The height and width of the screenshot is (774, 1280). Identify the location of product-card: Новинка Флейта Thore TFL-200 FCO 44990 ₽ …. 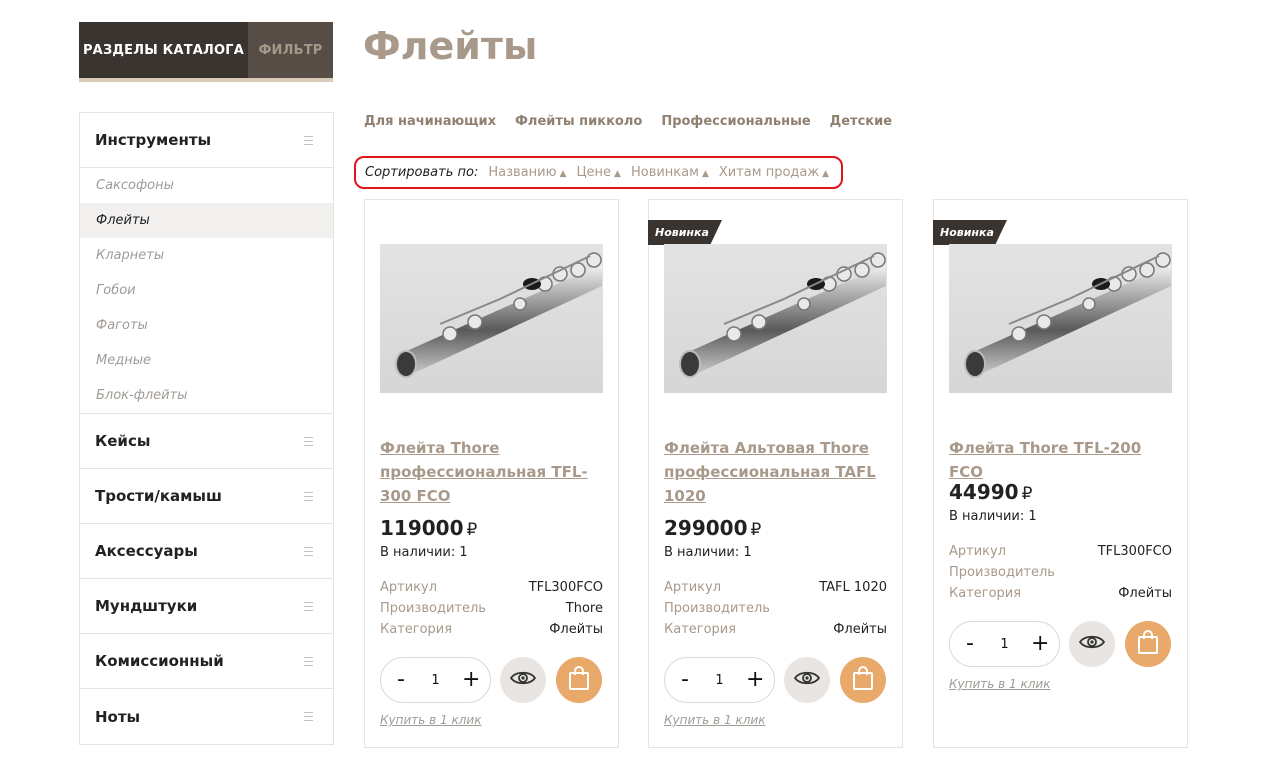
(1060, 473).